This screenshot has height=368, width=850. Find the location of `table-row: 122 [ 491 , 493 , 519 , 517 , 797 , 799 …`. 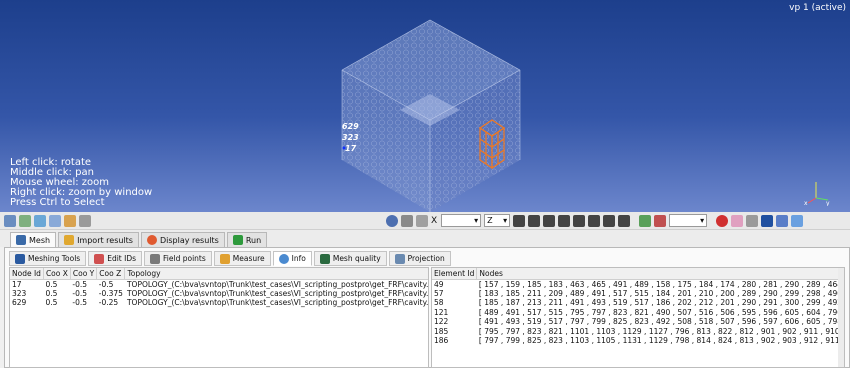

table-row: 122 [ 491 , 493 , 519 , 517 , 797 , 799 … is located at coordinates (635, 322).